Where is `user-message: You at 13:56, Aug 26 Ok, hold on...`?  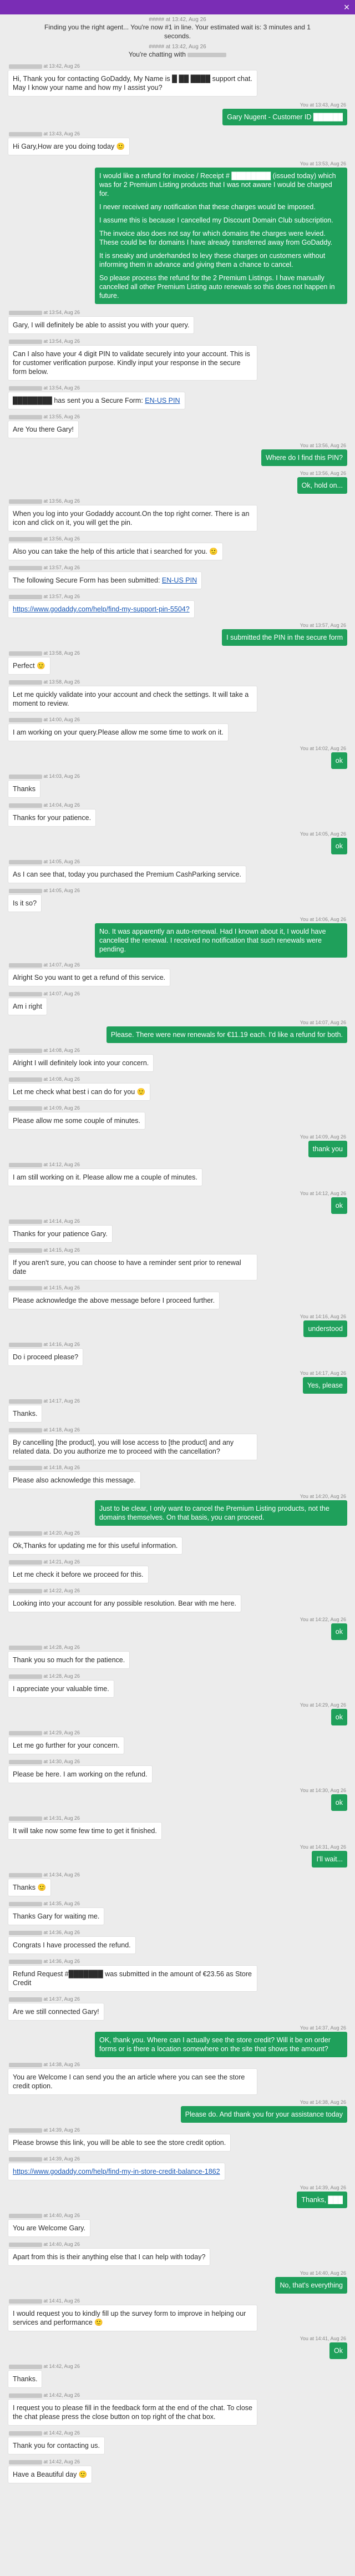 user-message: You at 13:56, Aug 26 Ok, hold on... is located at coordinates (177, 482).